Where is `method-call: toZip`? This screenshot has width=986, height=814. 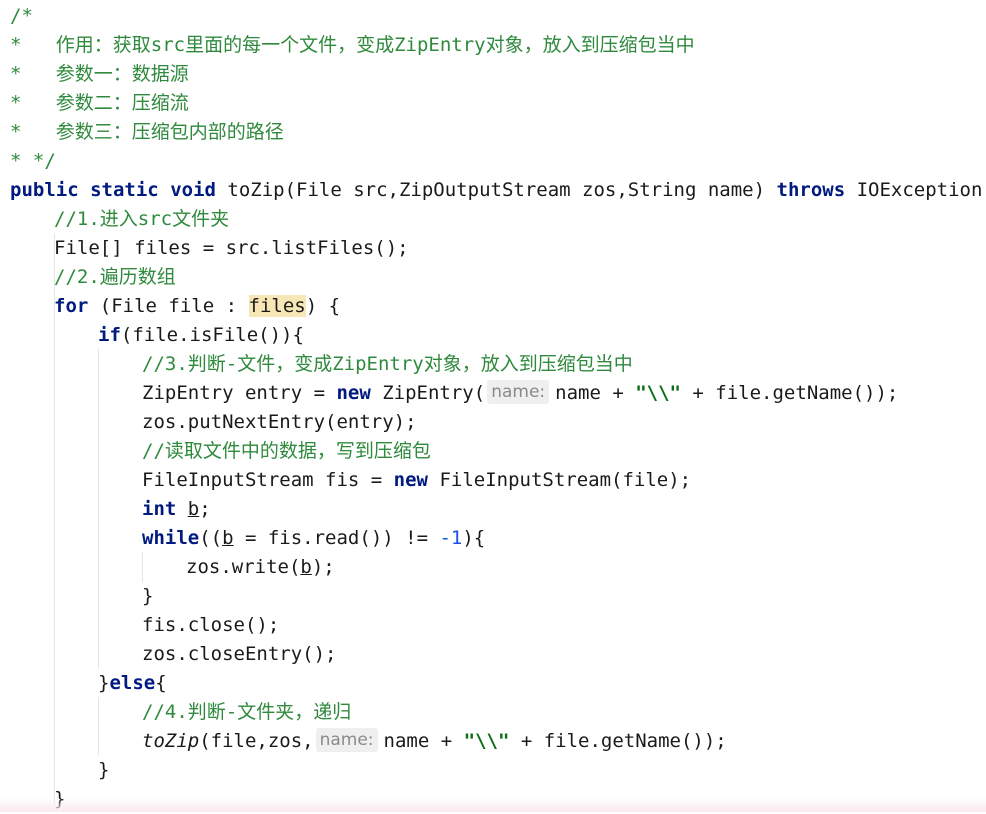 method-call: toZip is located at coordinates (171, 741).